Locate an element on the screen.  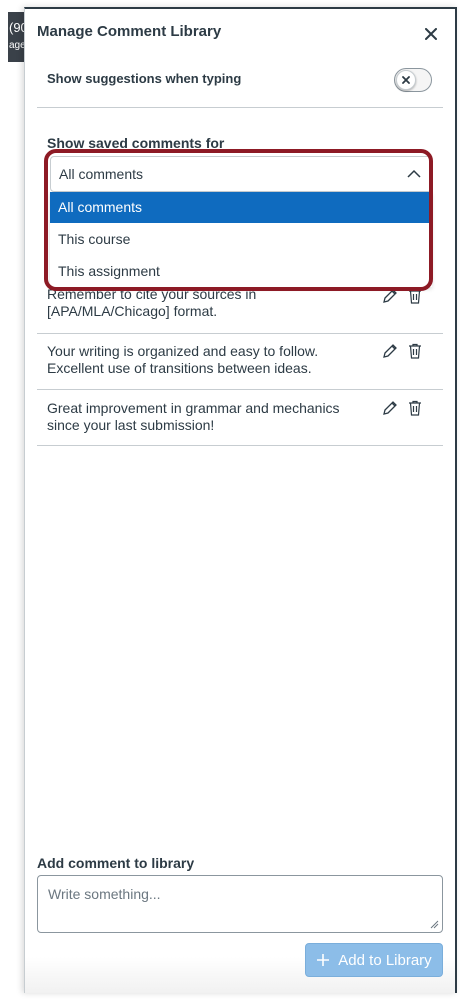
add-comment-input is located at coordinates (240, 904).